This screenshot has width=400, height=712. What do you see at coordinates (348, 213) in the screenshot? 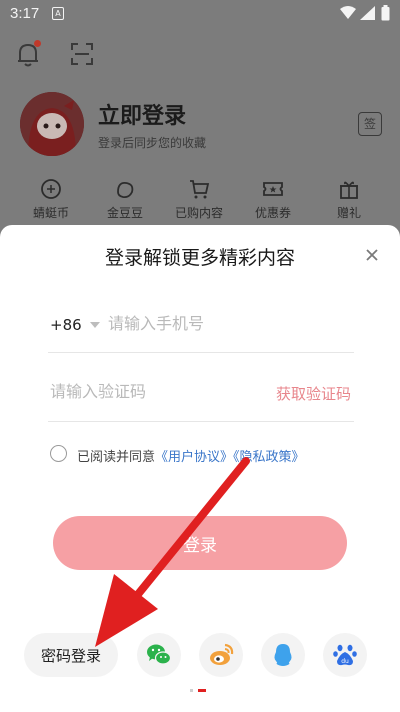
I see `quick-item-label: 赠礼` at bounding box center [348, 213].